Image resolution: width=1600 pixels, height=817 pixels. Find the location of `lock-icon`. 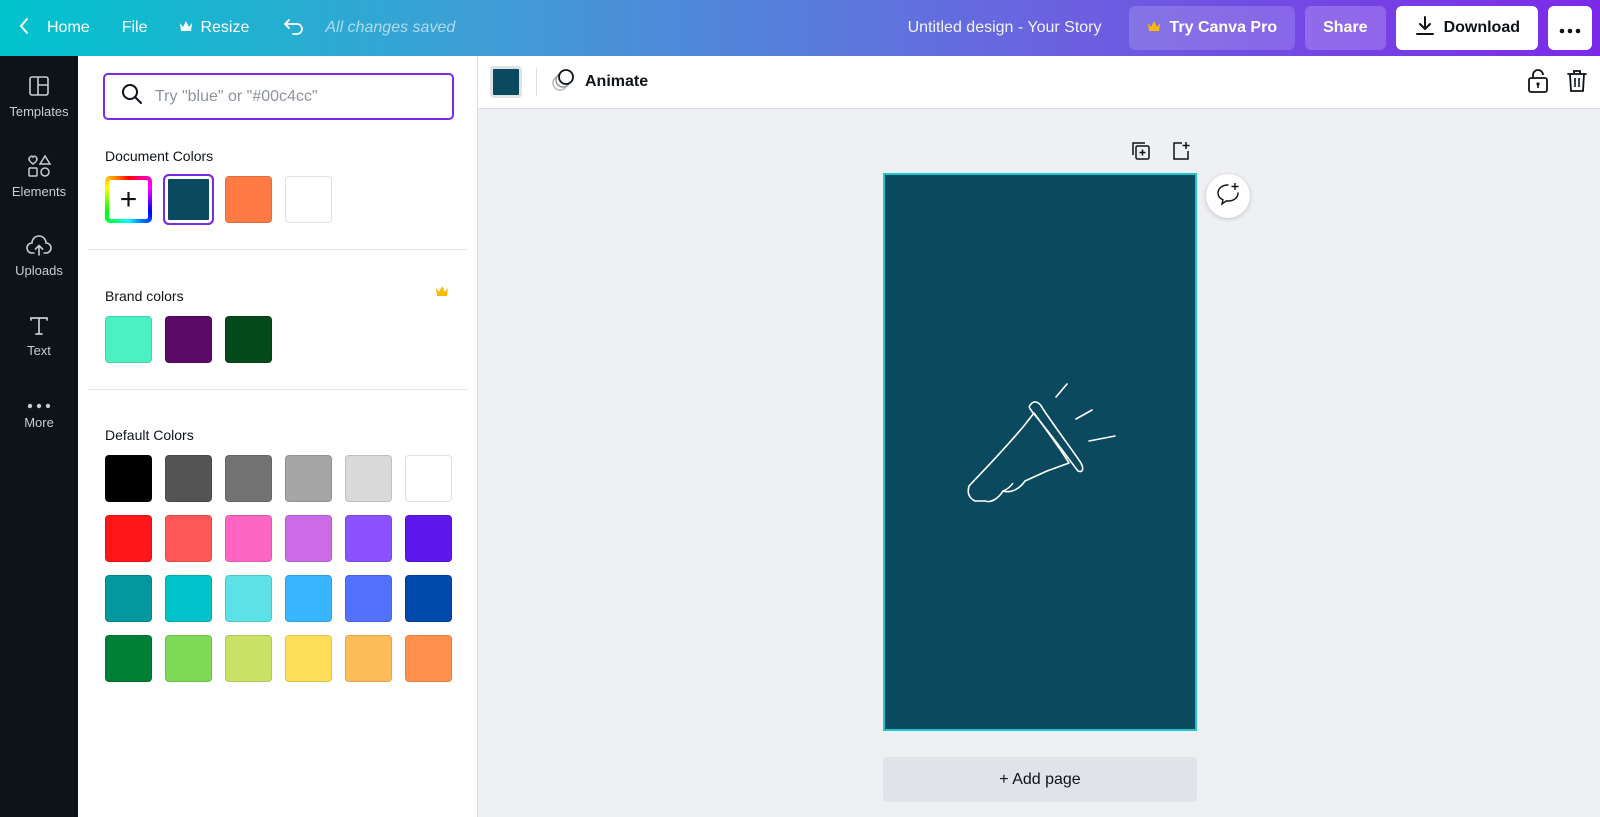

lock-icon is located at coordinates (1538, 83).